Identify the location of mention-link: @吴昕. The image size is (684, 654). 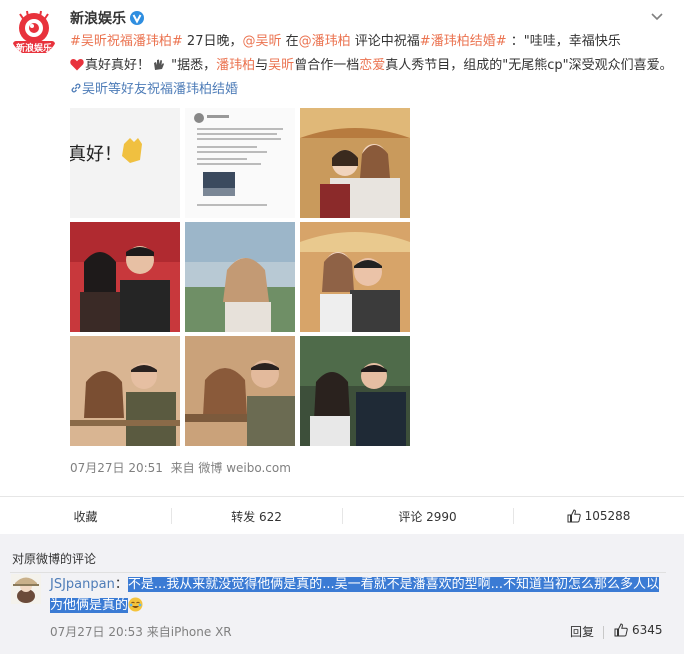
(261, 41).